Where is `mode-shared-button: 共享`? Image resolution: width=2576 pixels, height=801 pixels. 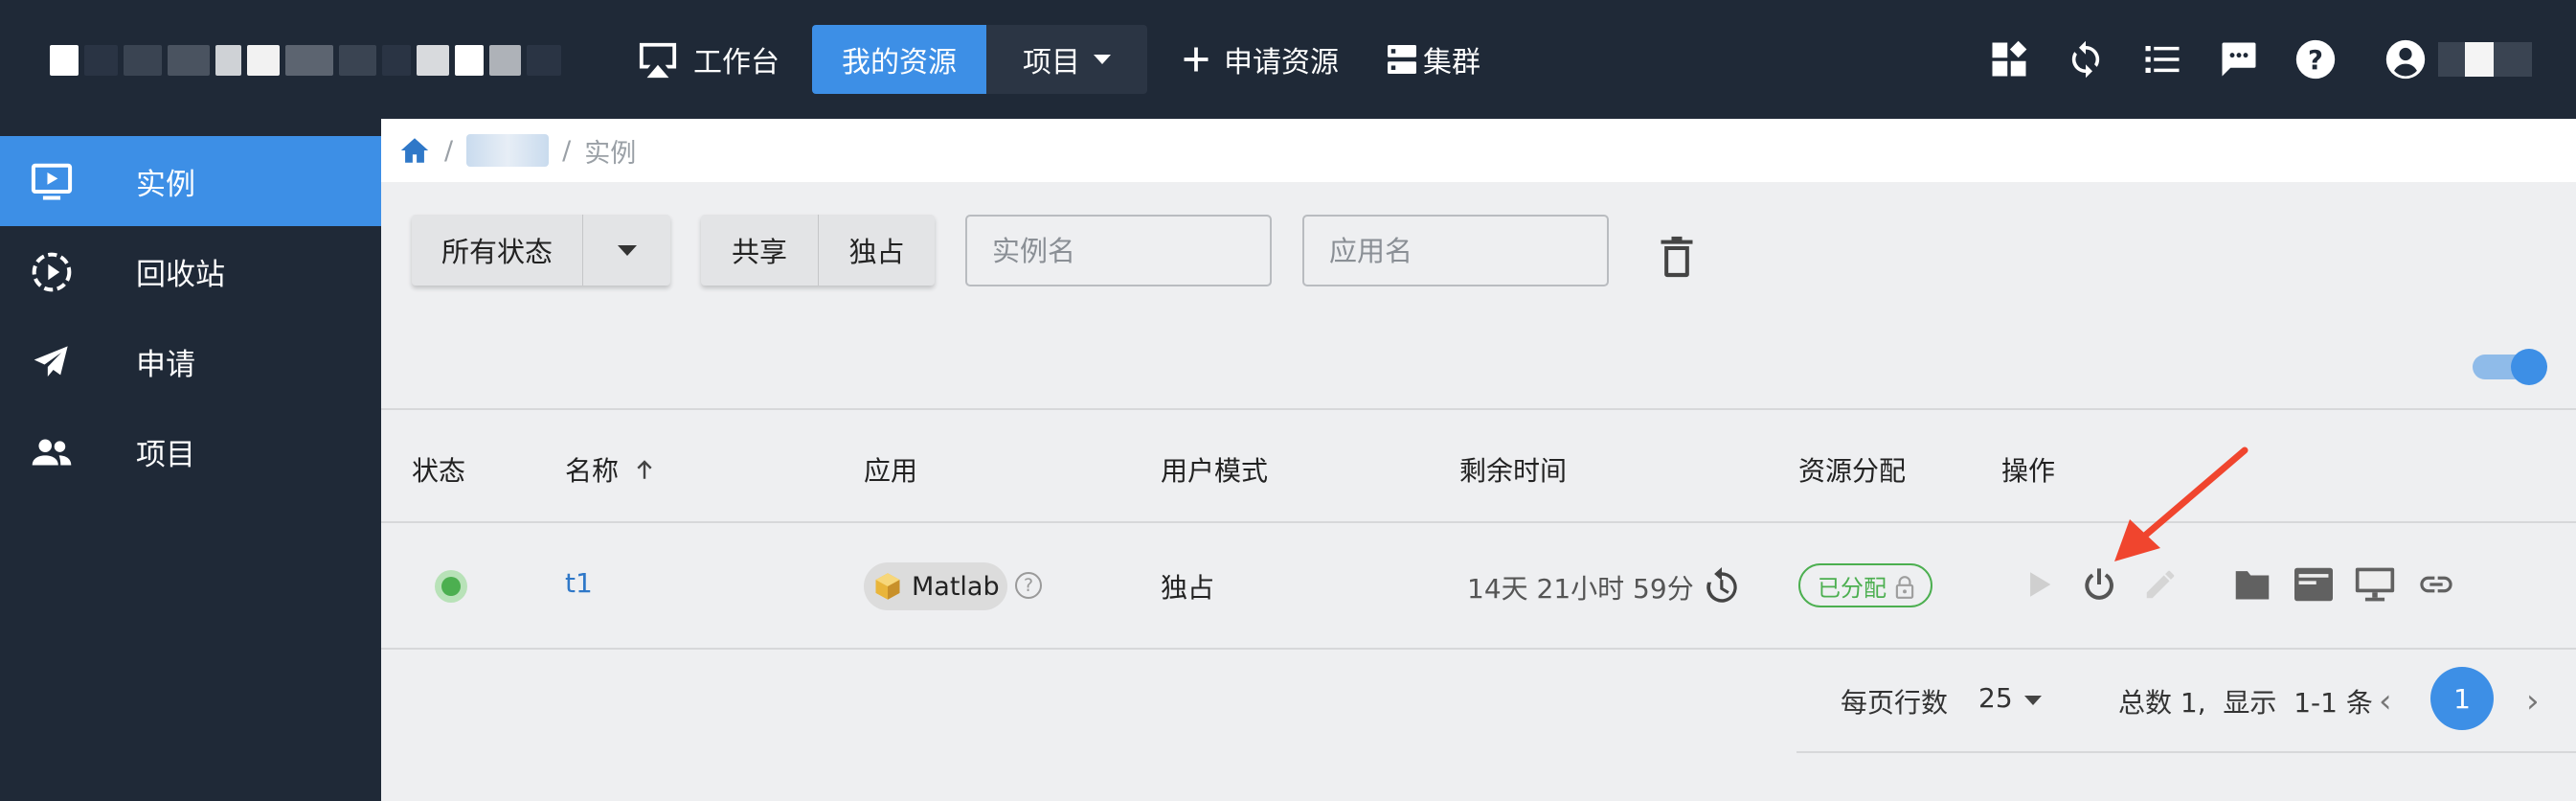 mode-shared-button: 共享 is located at coordinates (759, 251).